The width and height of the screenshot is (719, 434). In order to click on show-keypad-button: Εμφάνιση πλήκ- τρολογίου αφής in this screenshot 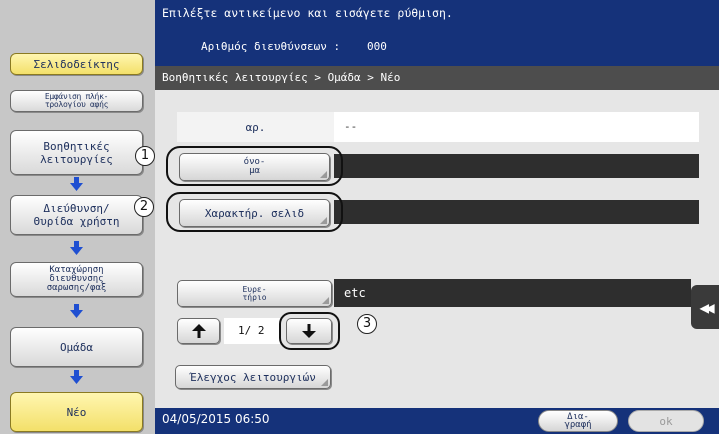, I will do `click(76, 101)`.